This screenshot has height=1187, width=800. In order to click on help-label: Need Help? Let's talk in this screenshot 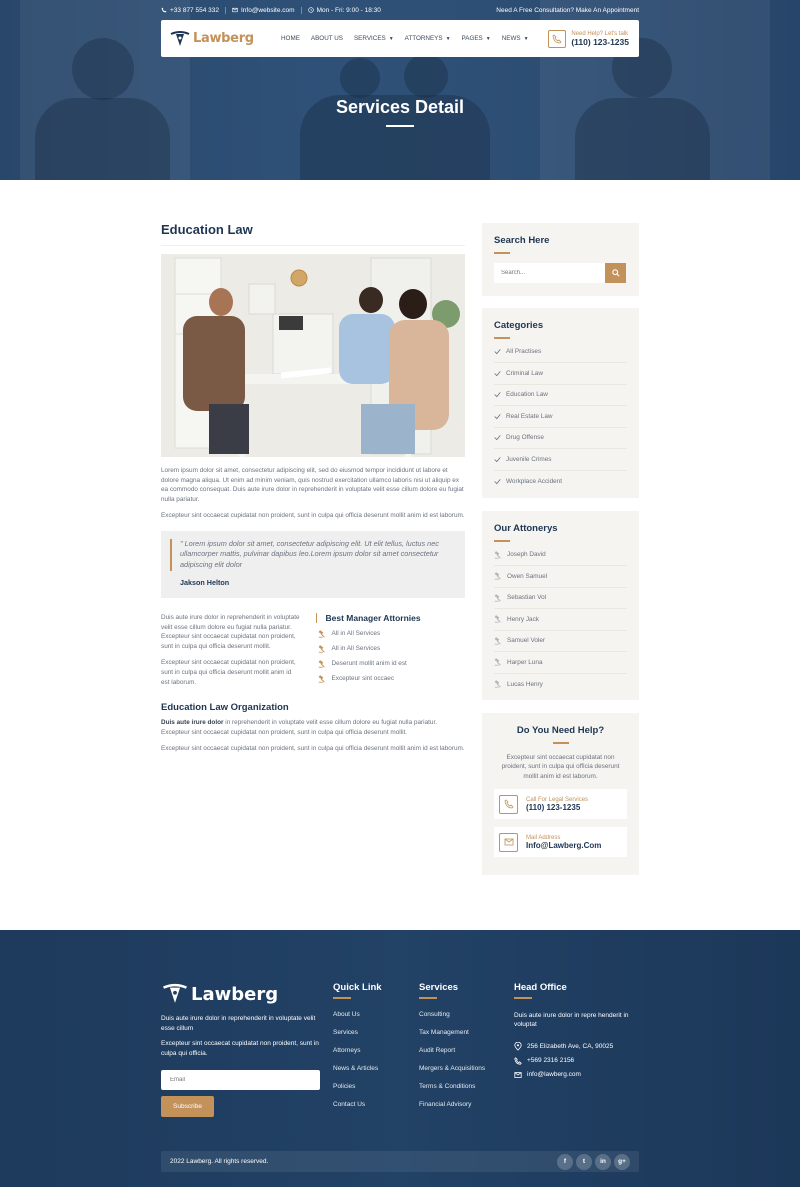, I will do `click(600, 33)`.